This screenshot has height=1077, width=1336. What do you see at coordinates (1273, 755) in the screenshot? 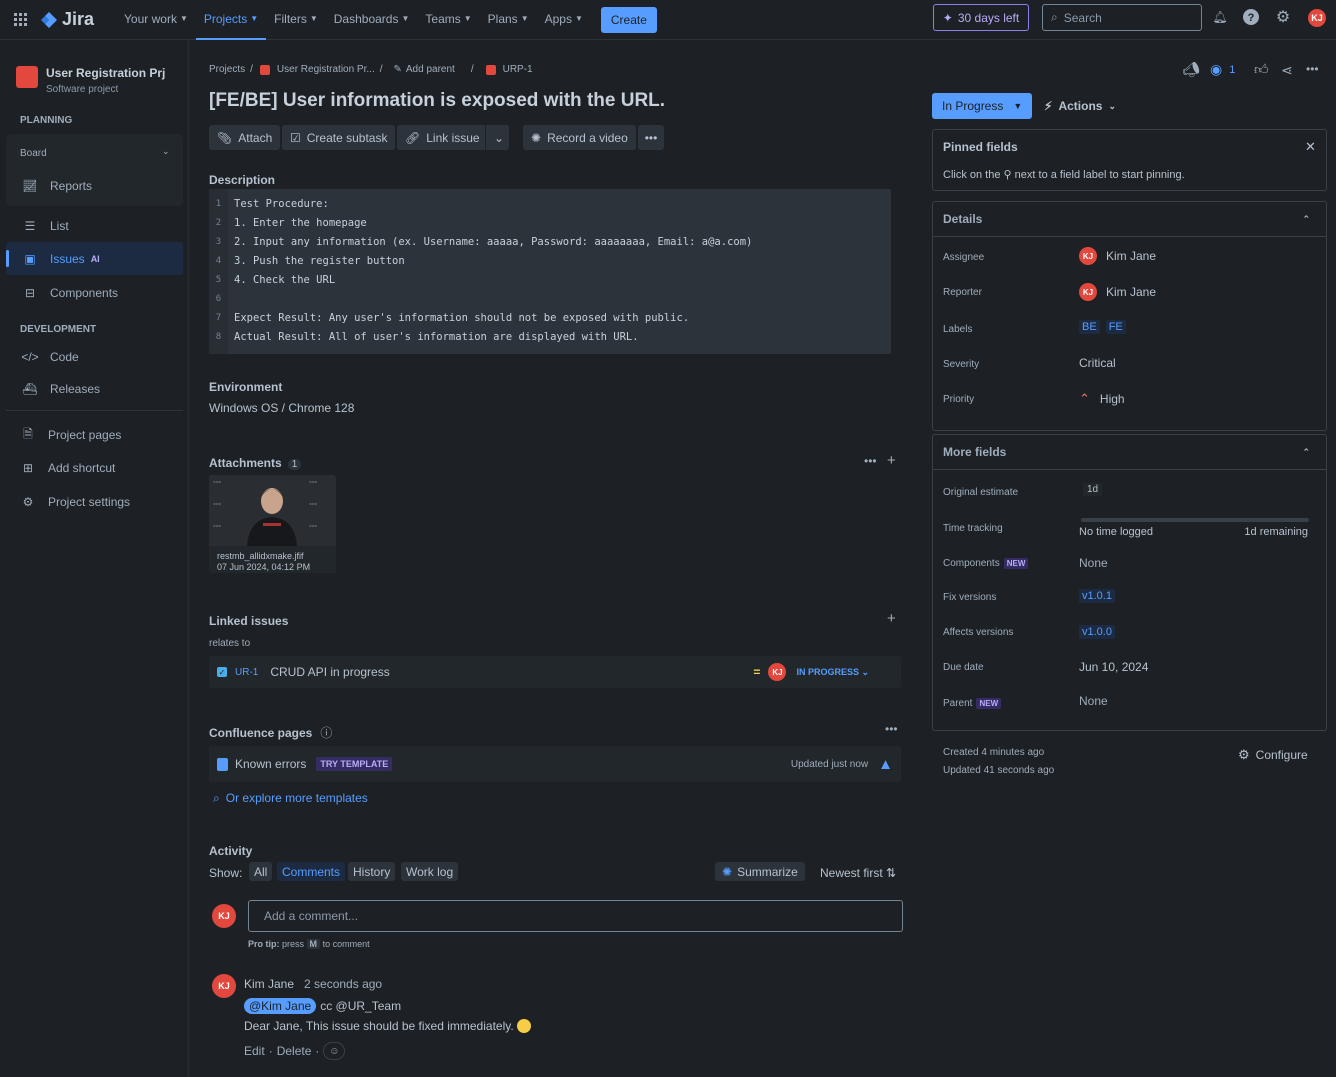
I see `configure-button: ⚙ Configure` at bounding box center [1273, 755].